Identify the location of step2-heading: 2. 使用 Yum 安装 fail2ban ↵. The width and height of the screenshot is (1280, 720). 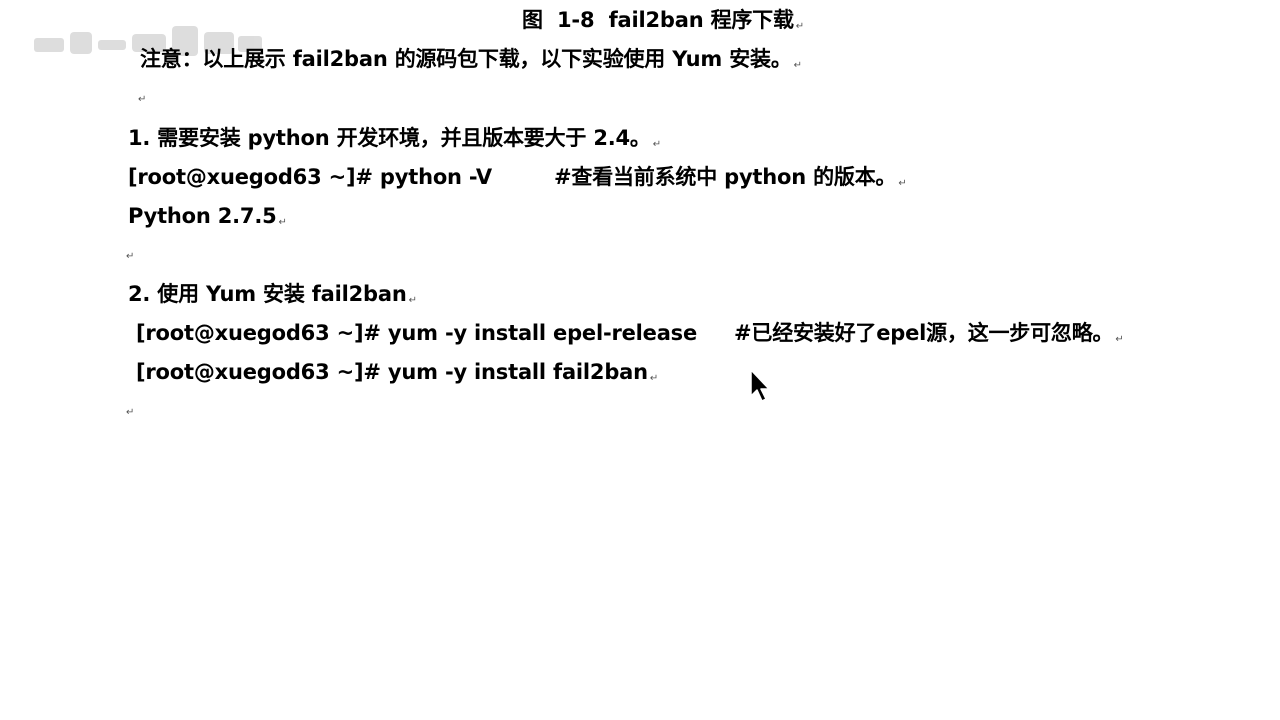
(272, 294).